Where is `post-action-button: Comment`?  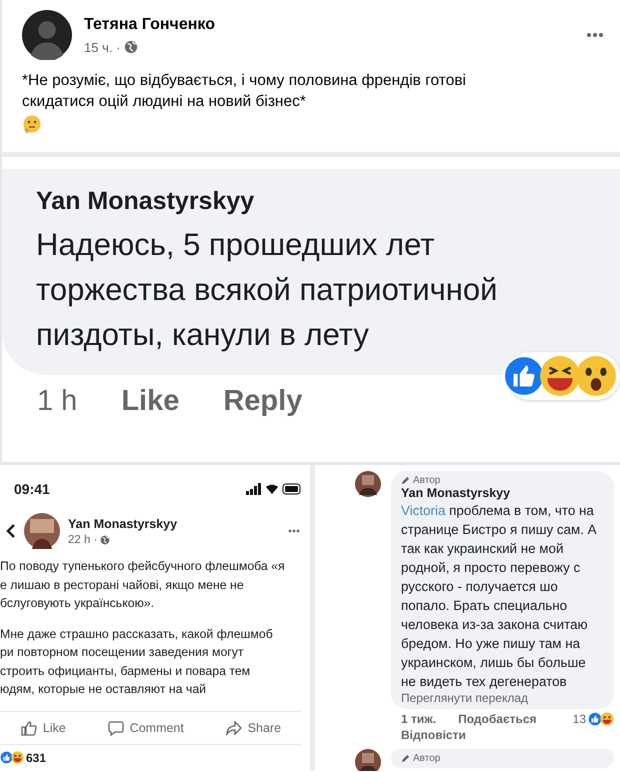
post-action-button: Comment is located at coordinates (157, 727).